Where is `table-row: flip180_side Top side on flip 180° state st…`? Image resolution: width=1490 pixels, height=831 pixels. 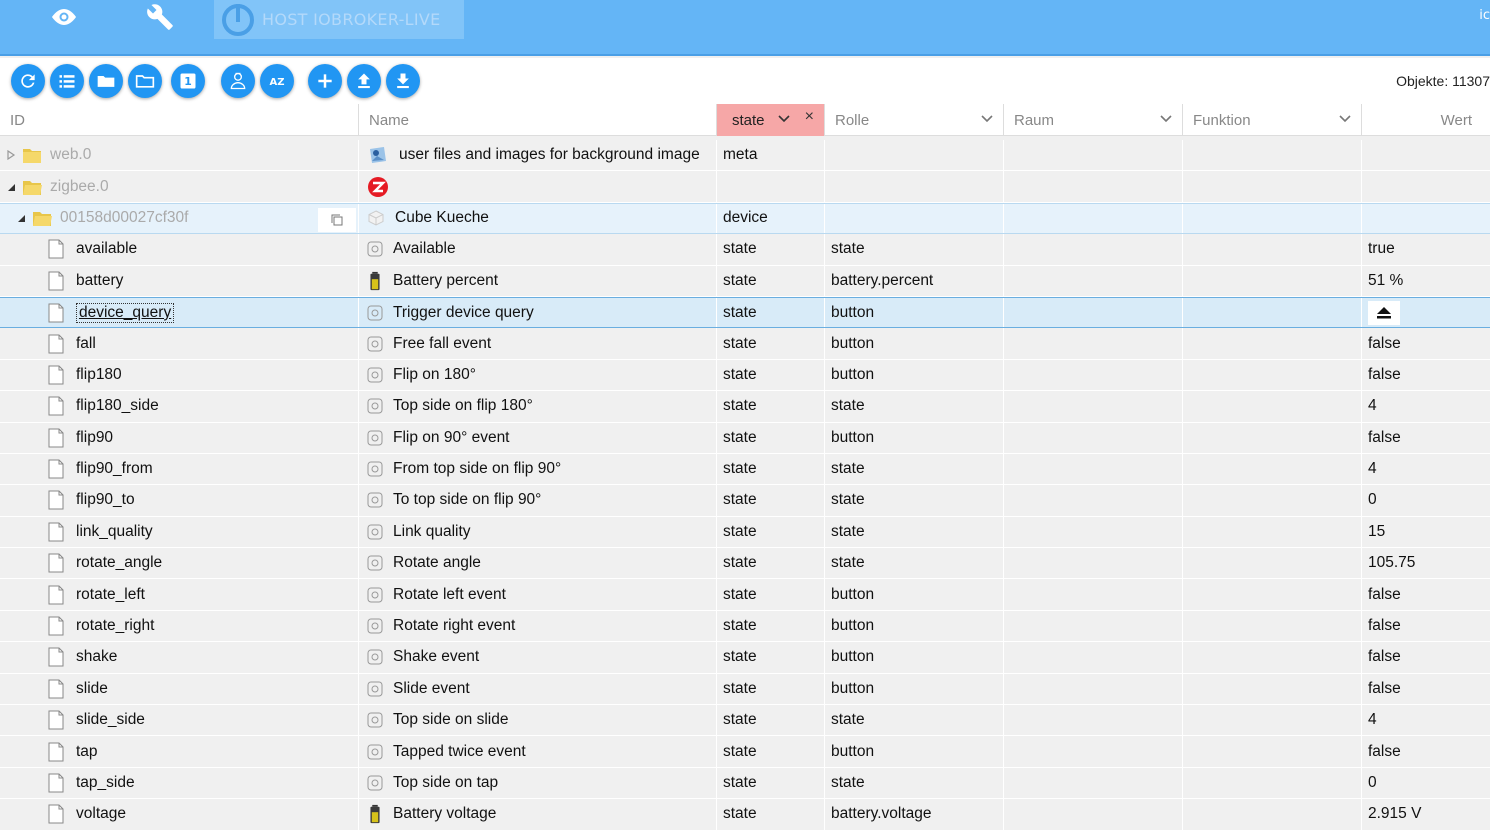
table-row: flip180_side Top side on flip 180° state st… is located at coordinates (745, 407).